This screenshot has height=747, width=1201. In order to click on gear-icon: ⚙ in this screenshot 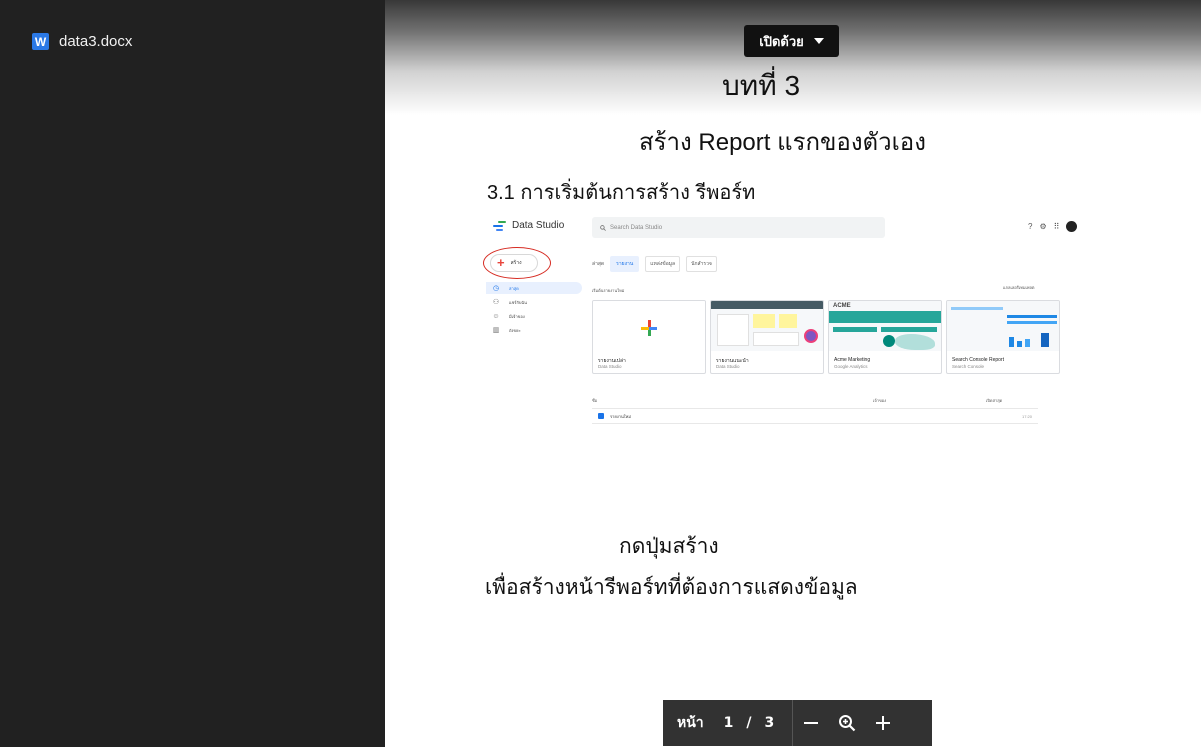, I will do `click(1043, 226)`.